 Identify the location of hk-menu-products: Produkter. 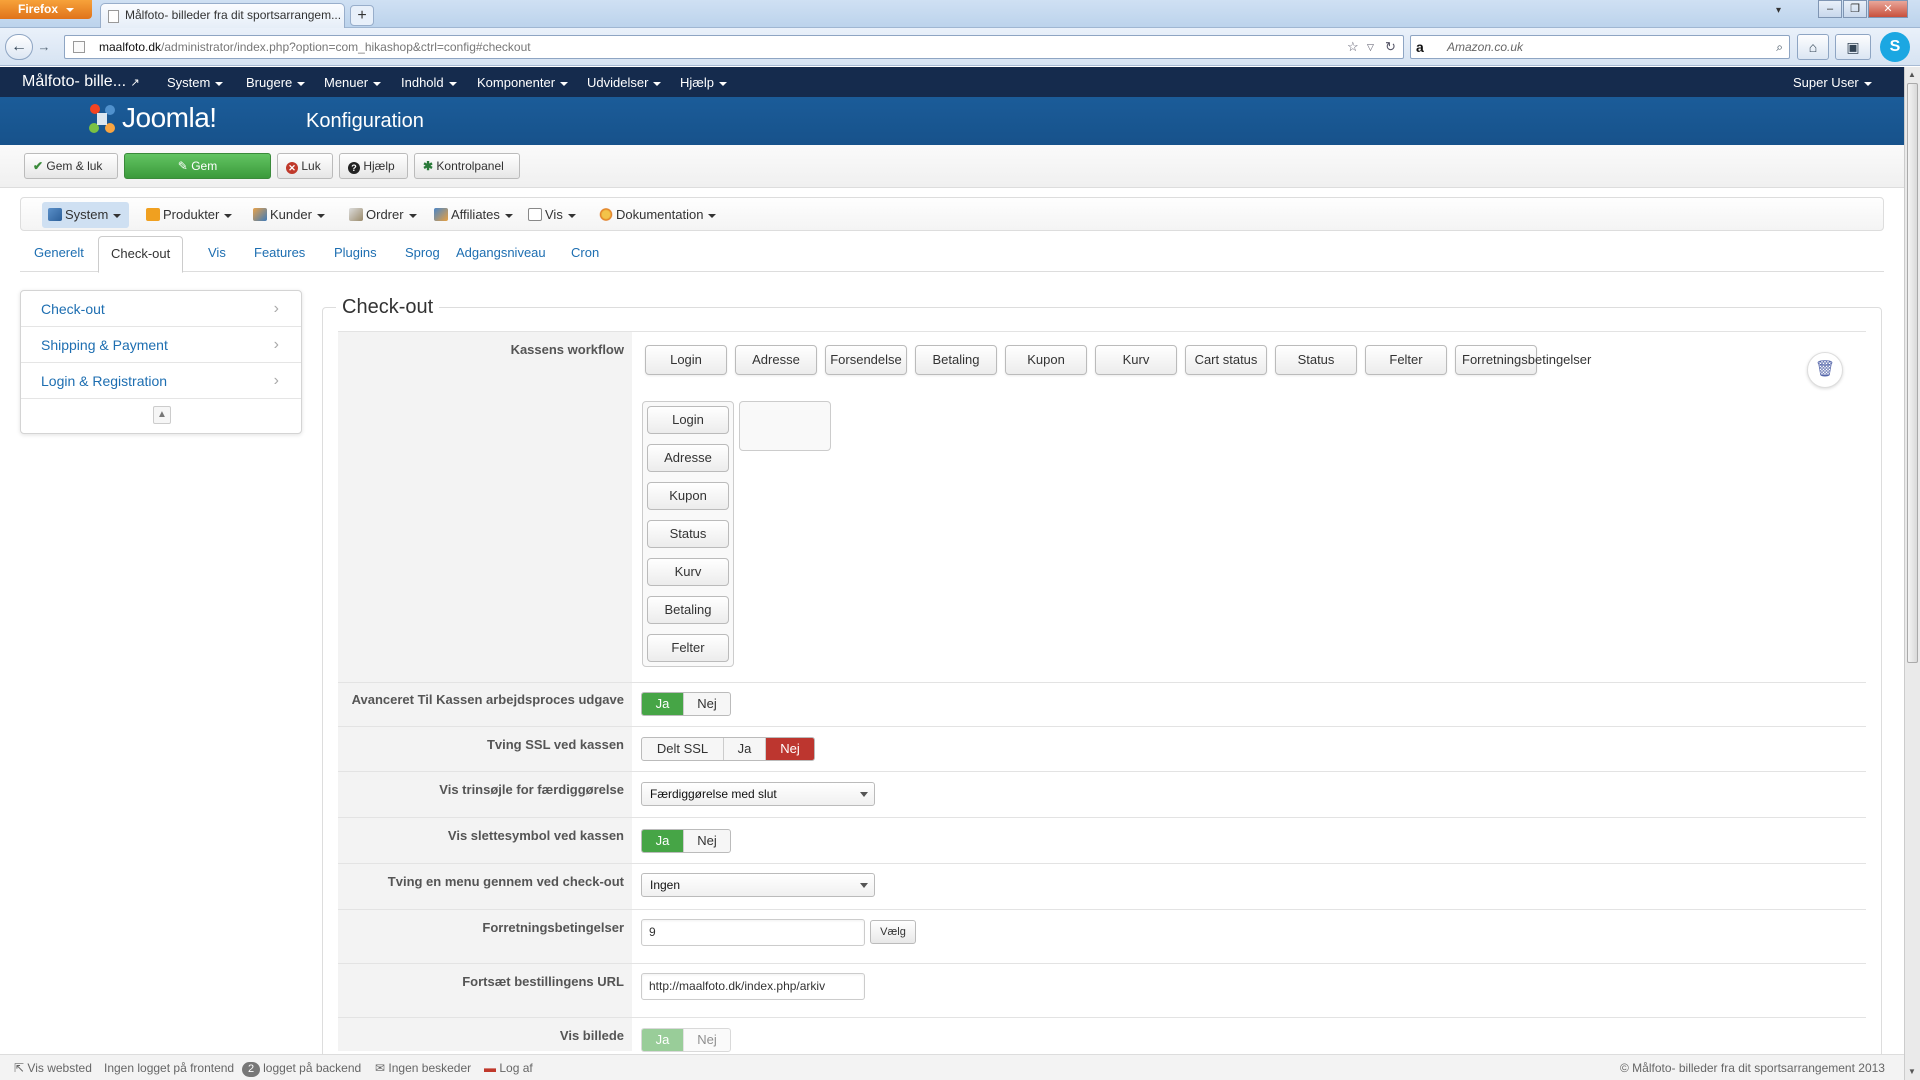
(190, 215).